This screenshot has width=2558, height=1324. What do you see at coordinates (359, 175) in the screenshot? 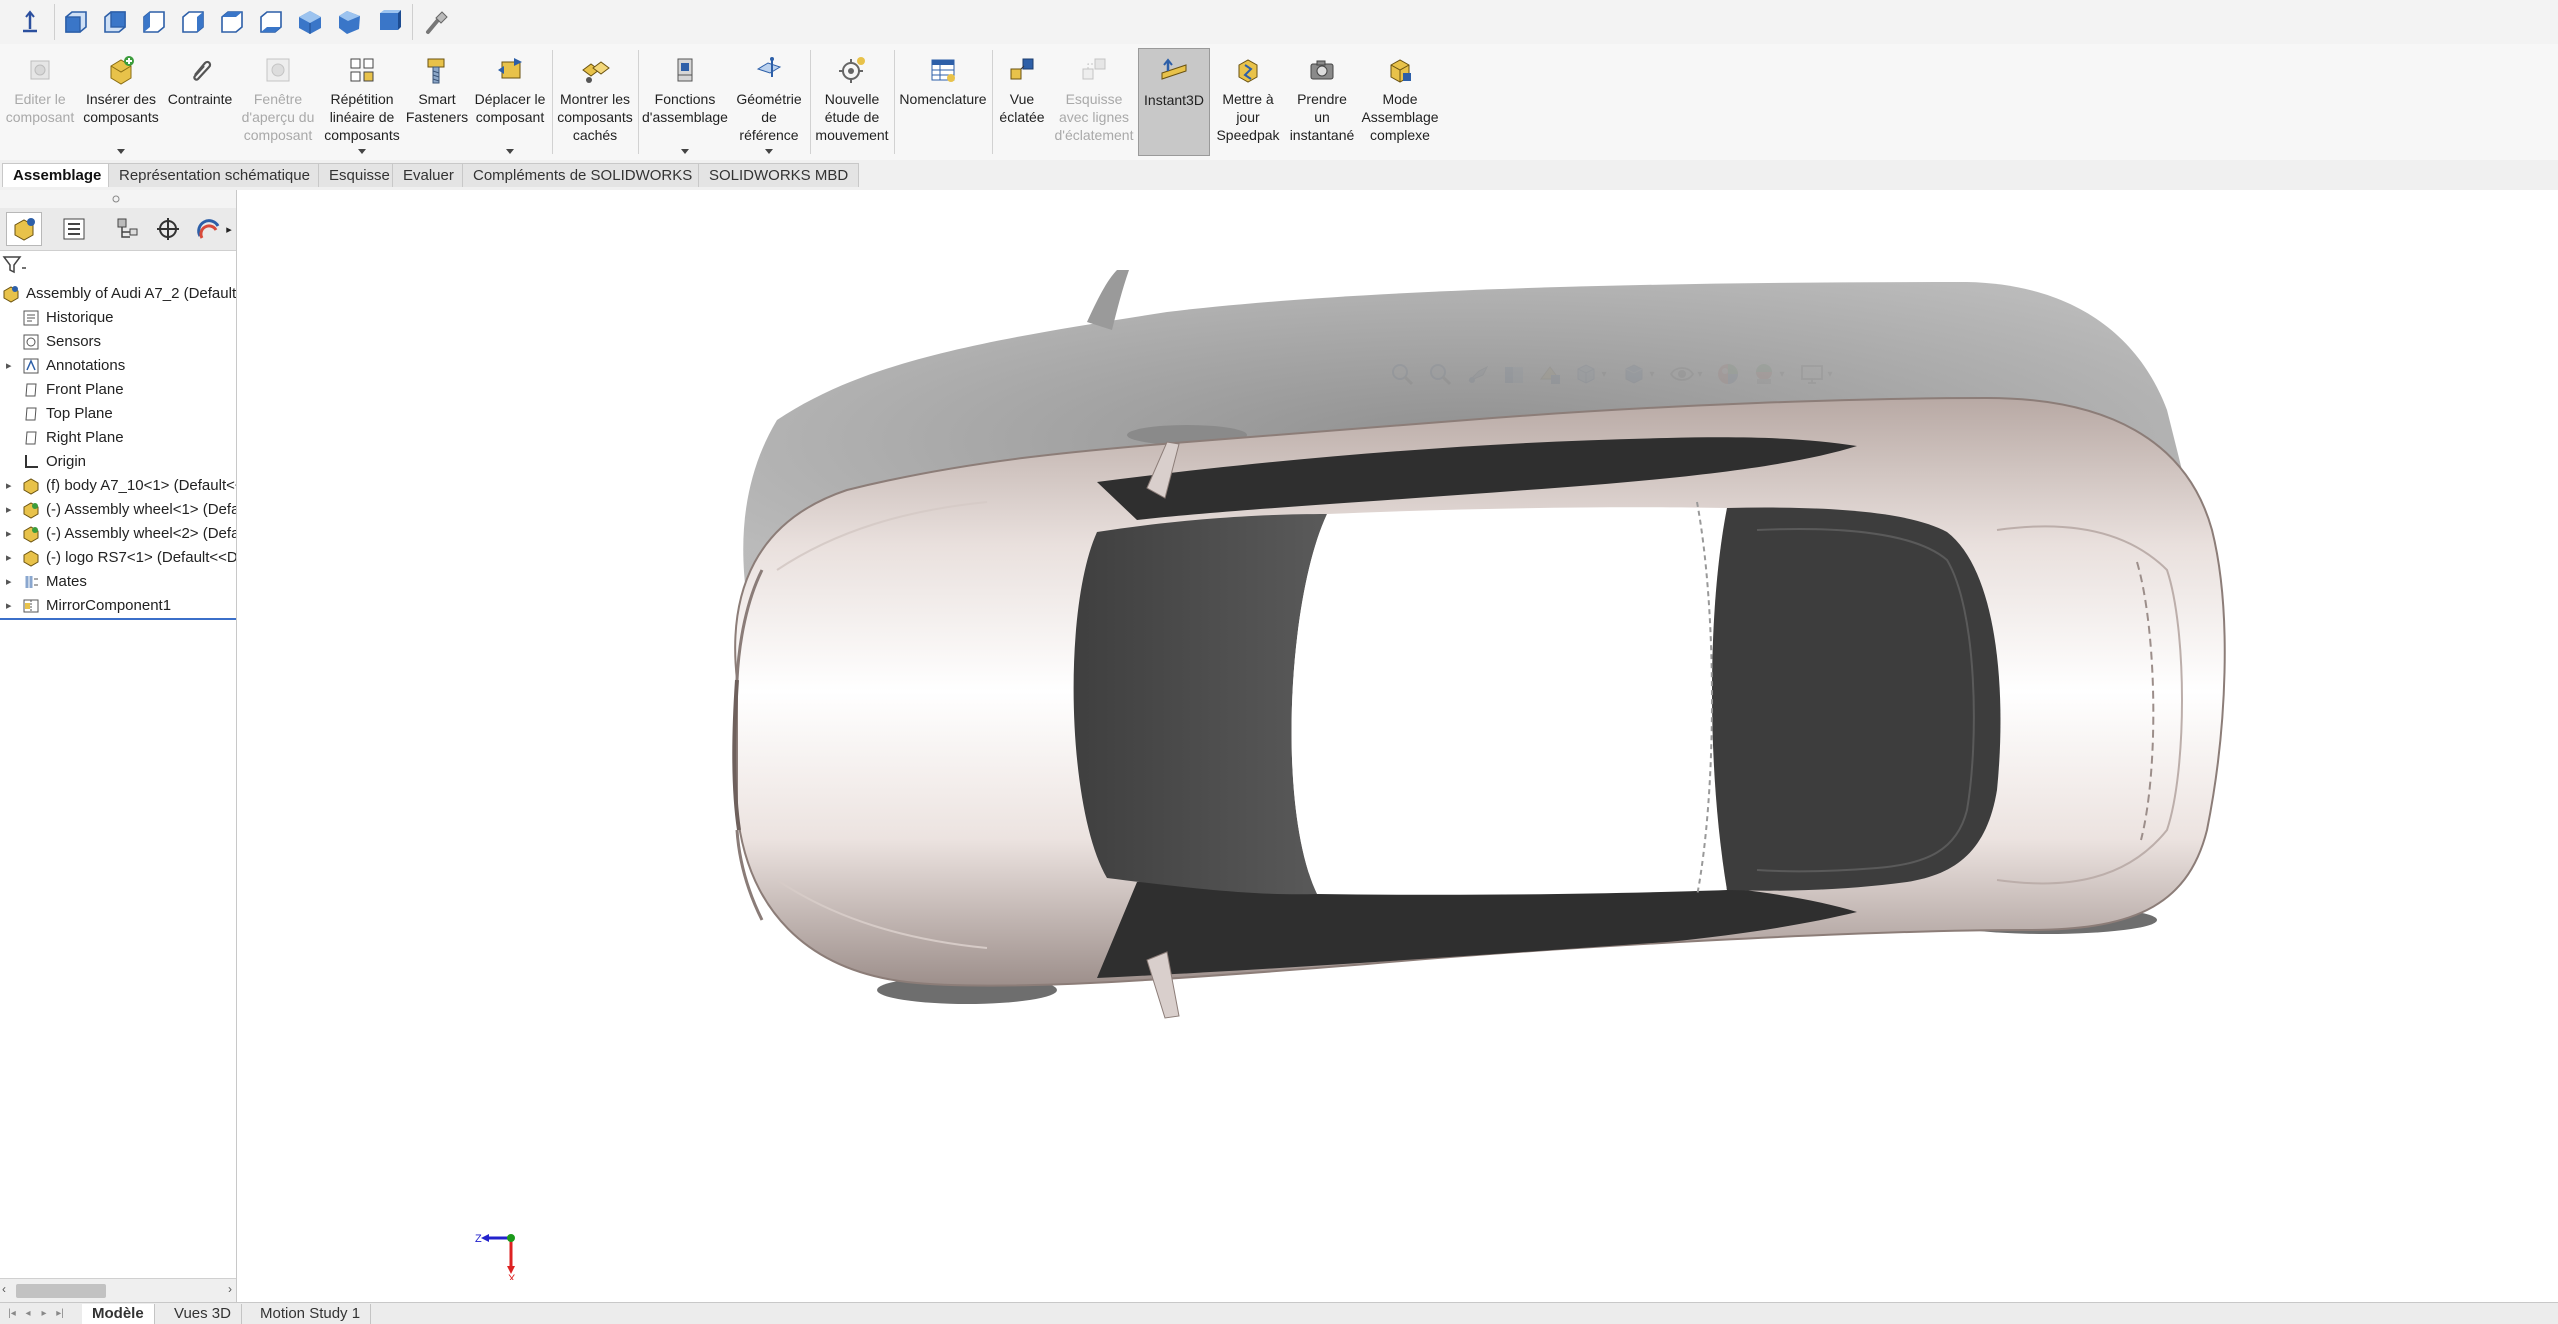
I see `tab-esquisse: Esquisse` at bounding box center [359, 175].